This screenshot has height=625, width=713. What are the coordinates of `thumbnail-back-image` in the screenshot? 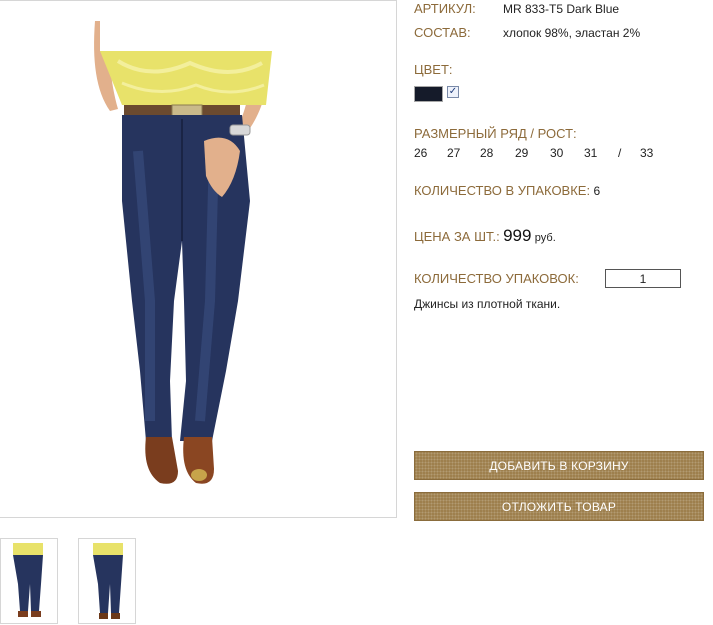 It's located at (107, 581).